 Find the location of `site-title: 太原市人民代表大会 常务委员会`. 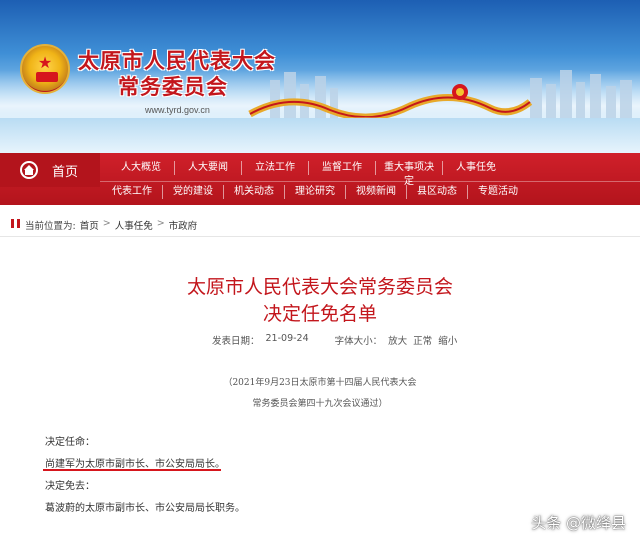

site-title: 太原市人民代表大会 常务委员会 is located at coordinates (177, 74).